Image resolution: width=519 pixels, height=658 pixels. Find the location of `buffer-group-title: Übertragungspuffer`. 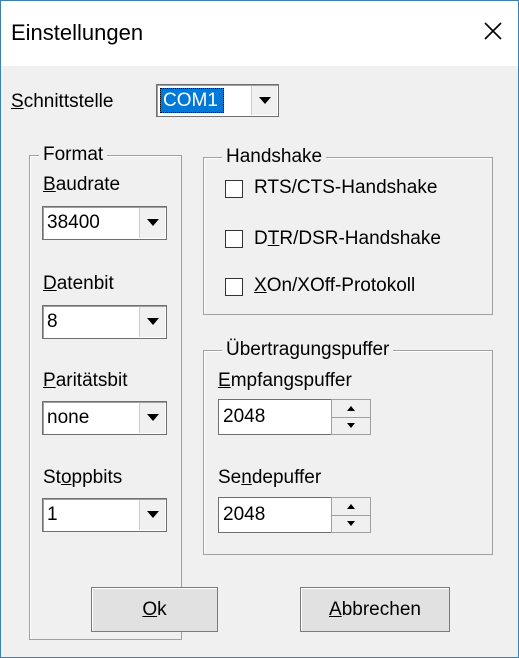

buffer-group-title: Übertragungspuffer is located at coordinates (308, 350).